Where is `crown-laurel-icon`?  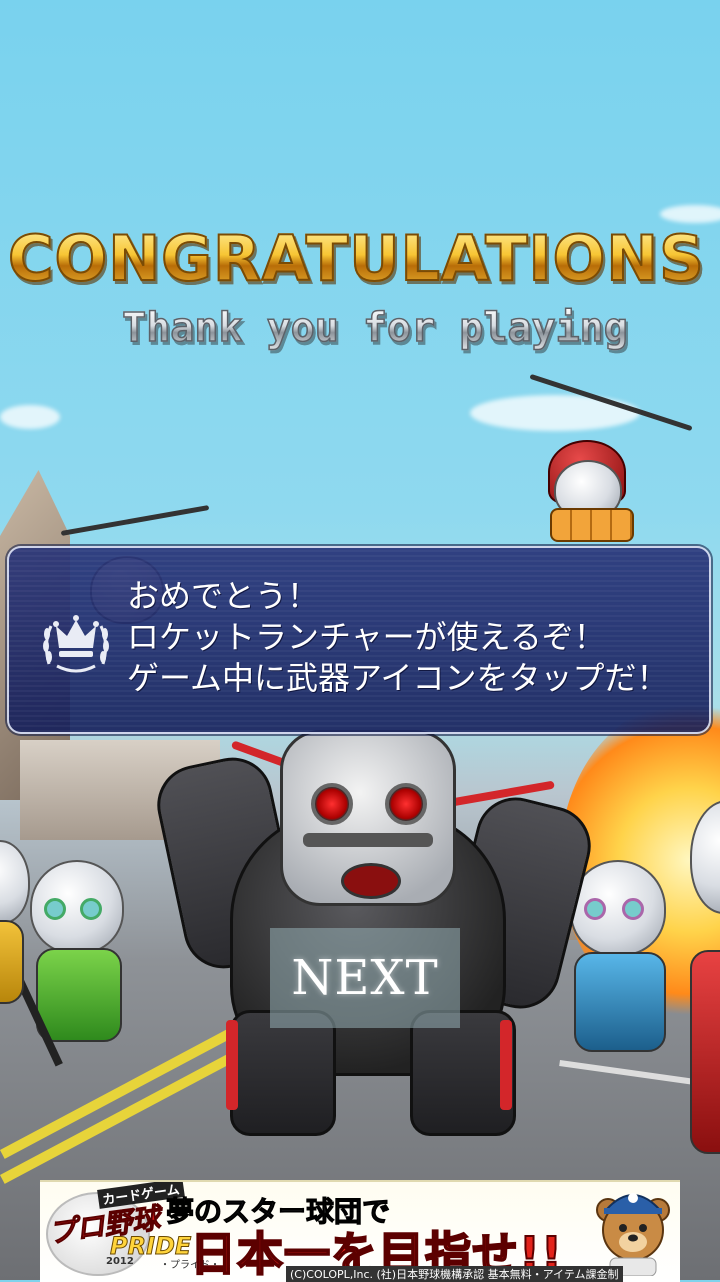 crown-laurel-icon is located at coordinates (76, 641).